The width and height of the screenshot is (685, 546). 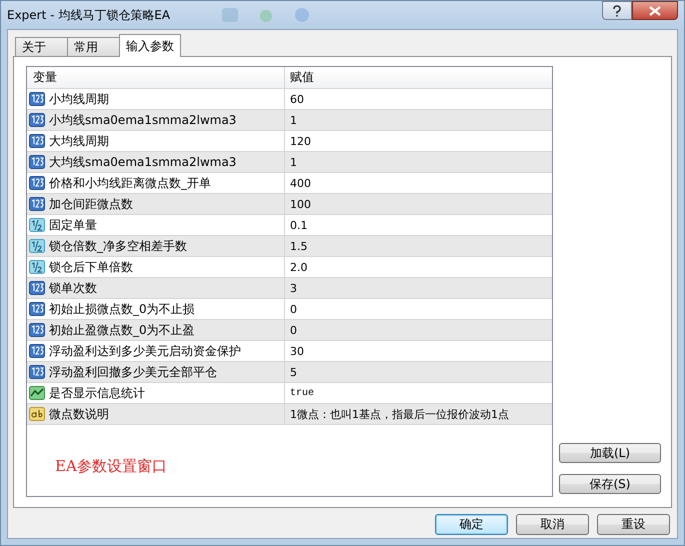 I want to click on parameter-value: 100, so click(x=300, y=204).